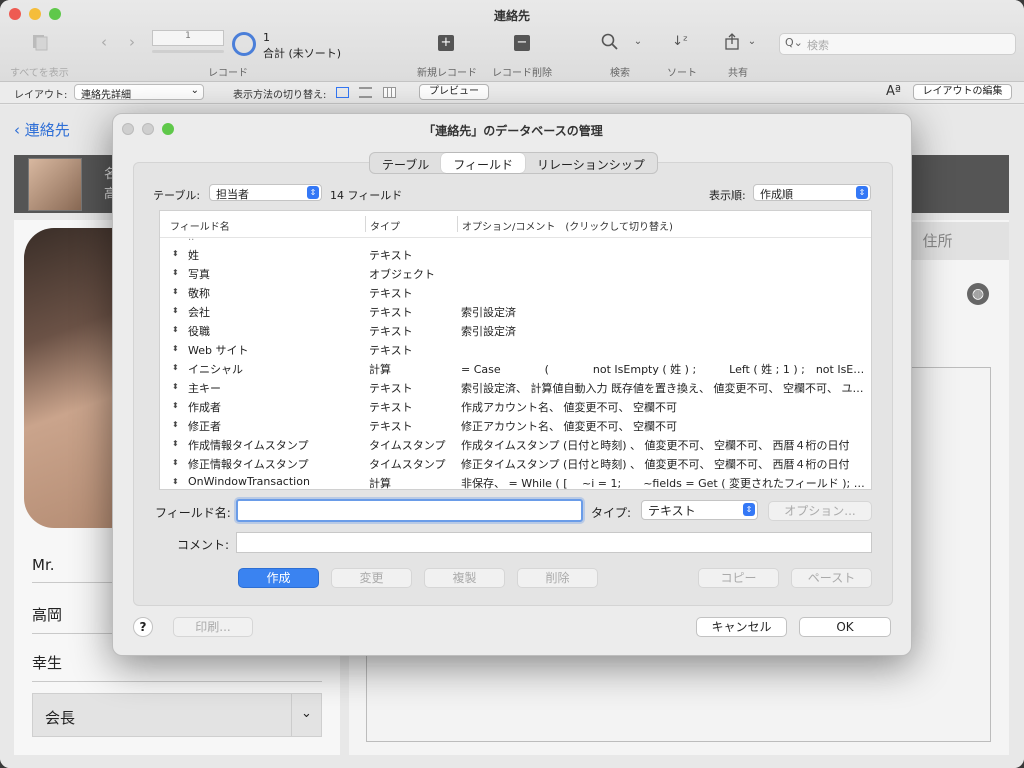 The image size is (1024, 768). Describe the element at coordinates (143, 627) in the screenshot. I see `help-button: ?` at that location.